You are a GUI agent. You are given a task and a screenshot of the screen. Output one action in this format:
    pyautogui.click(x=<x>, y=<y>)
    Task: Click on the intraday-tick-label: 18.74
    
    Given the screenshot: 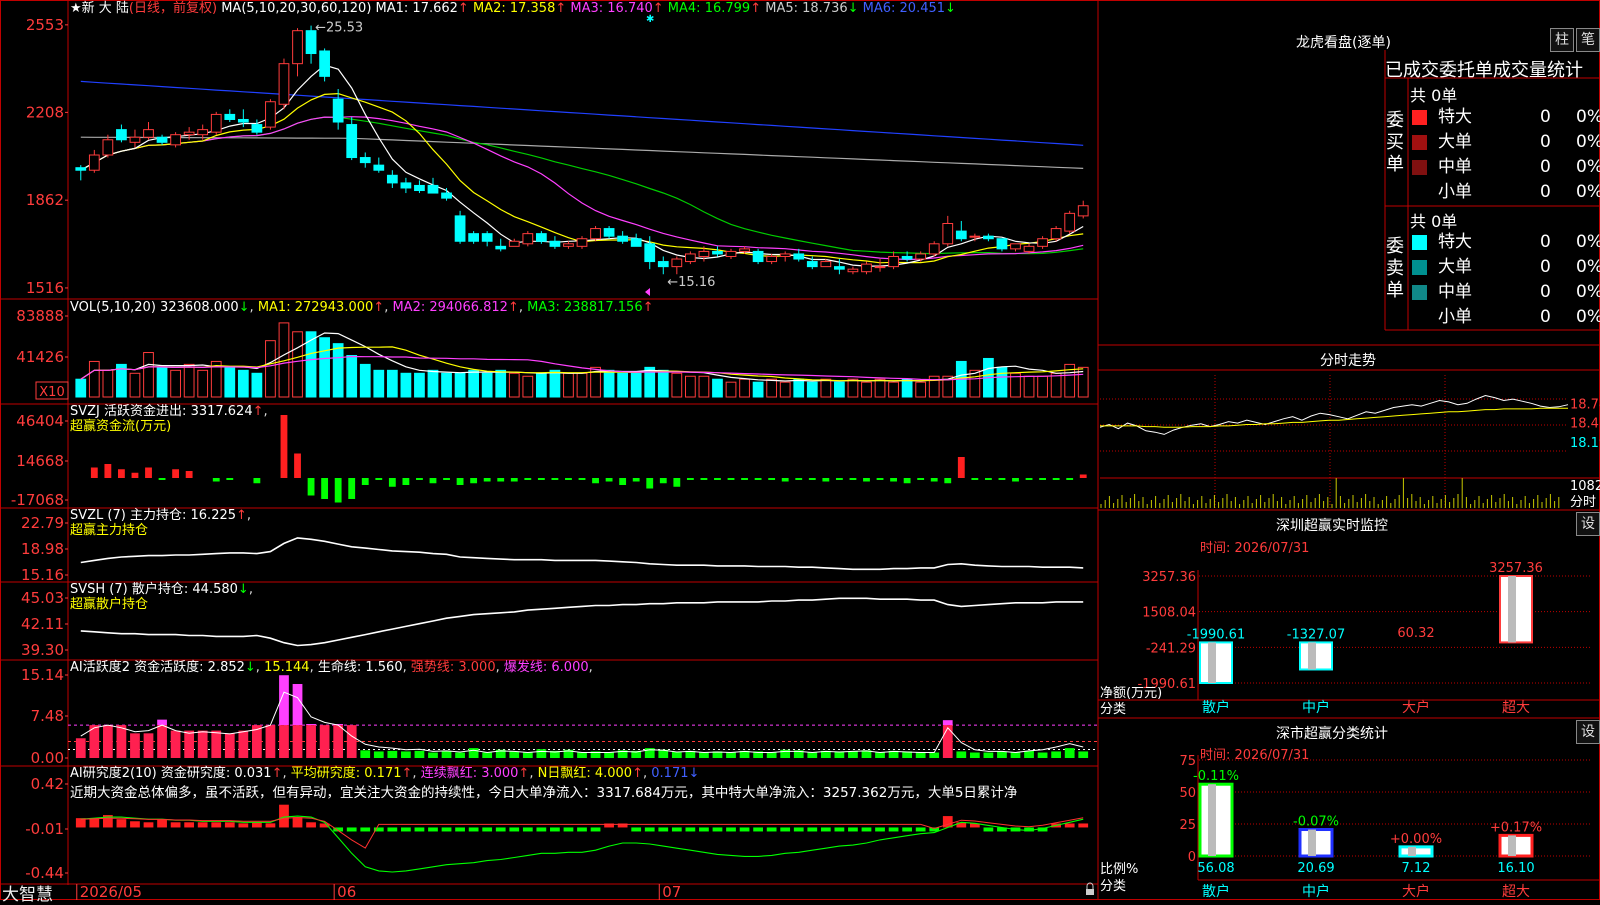 What is the action you would take?
    pyautogui.click(x=1585, y=404)
    